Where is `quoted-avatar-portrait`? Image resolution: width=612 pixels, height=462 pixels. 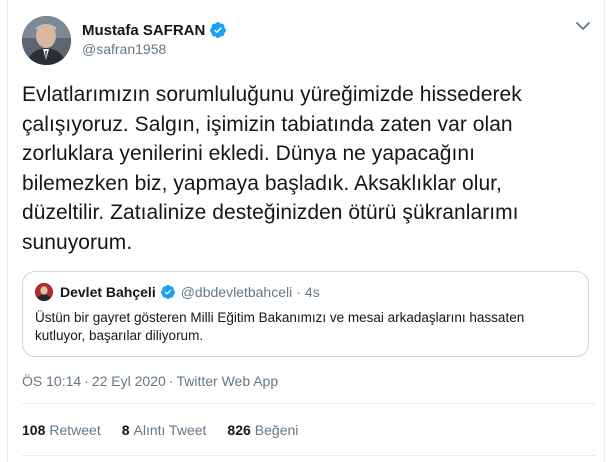 quoted-avatar-portrait is located at coordinates (44, 292).